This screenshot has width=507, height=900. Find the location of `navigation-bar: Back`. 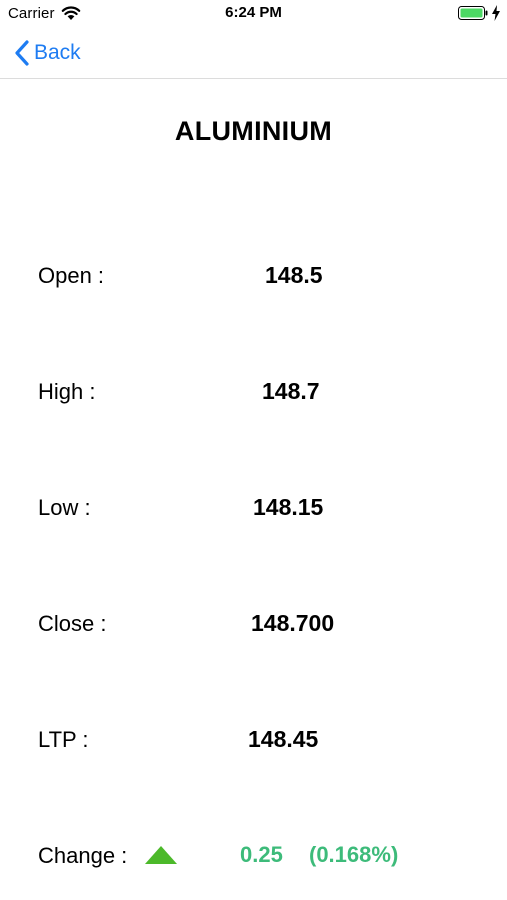

navigation-bar: Back is located at coordinates (253, 53).